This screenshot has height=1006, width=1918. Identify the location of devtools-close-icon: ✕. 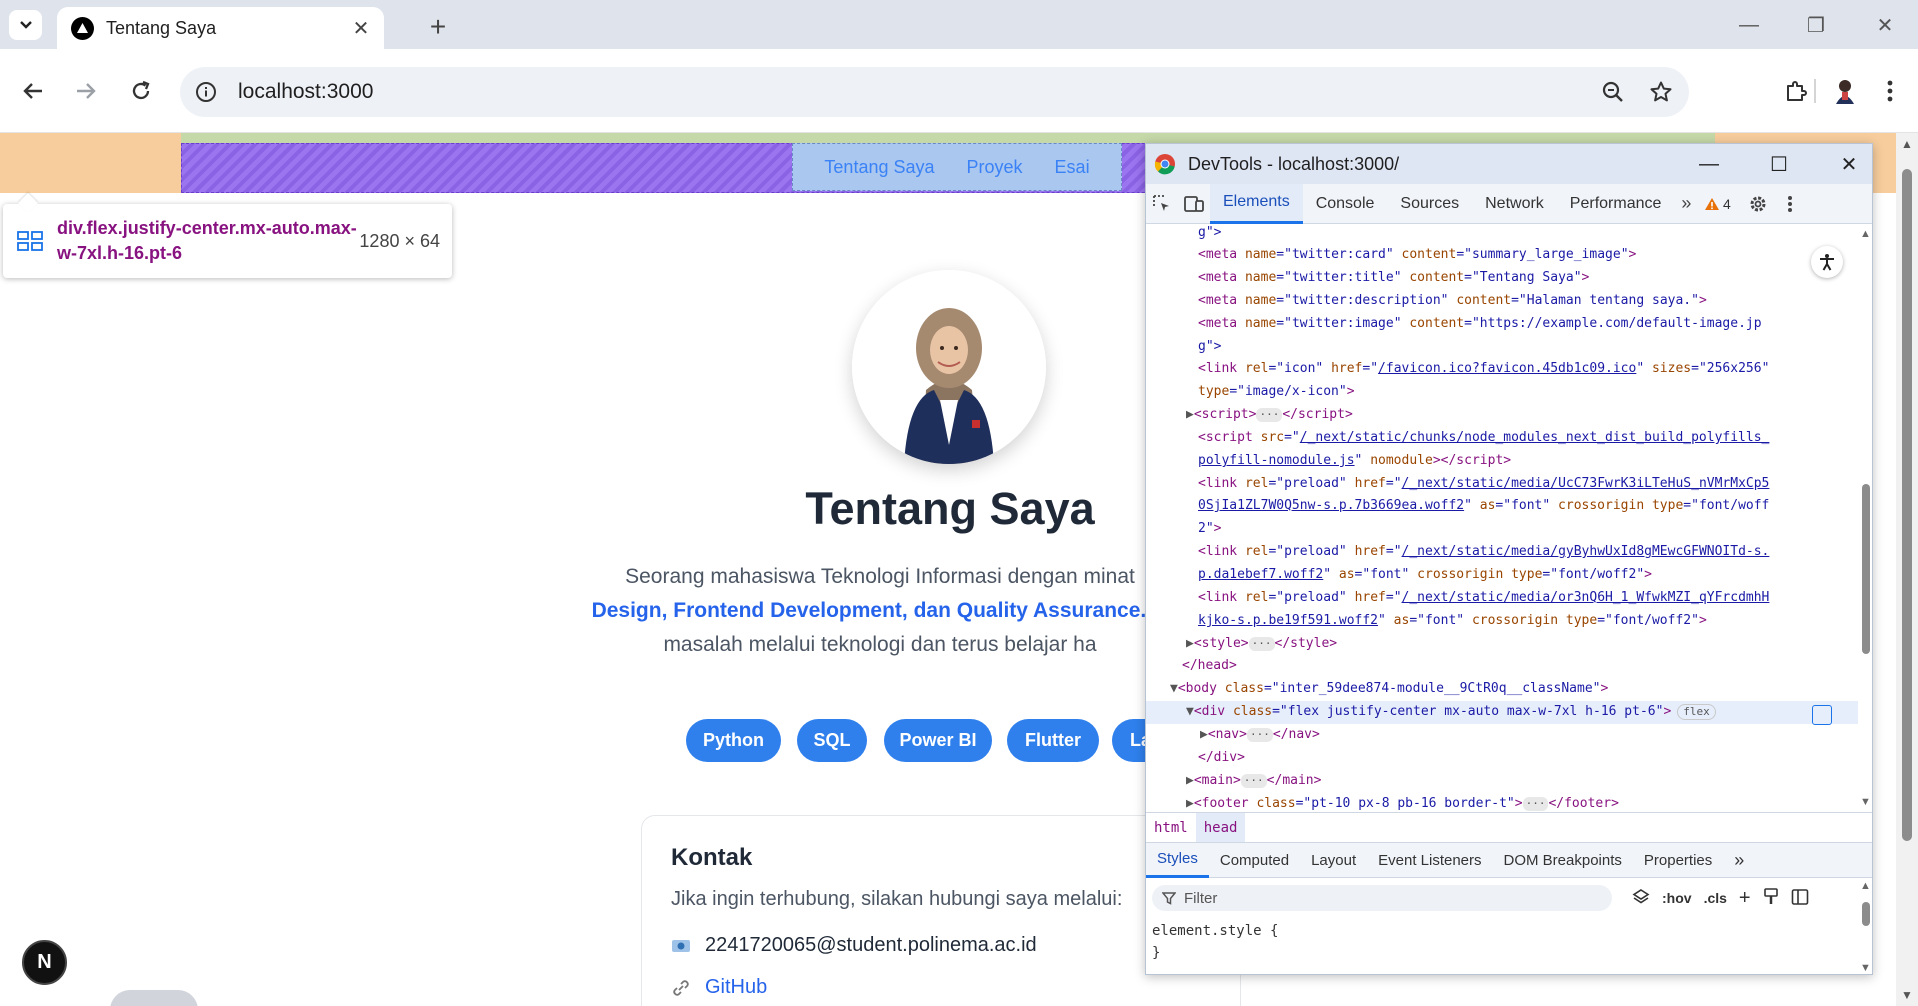
(1849, 164).